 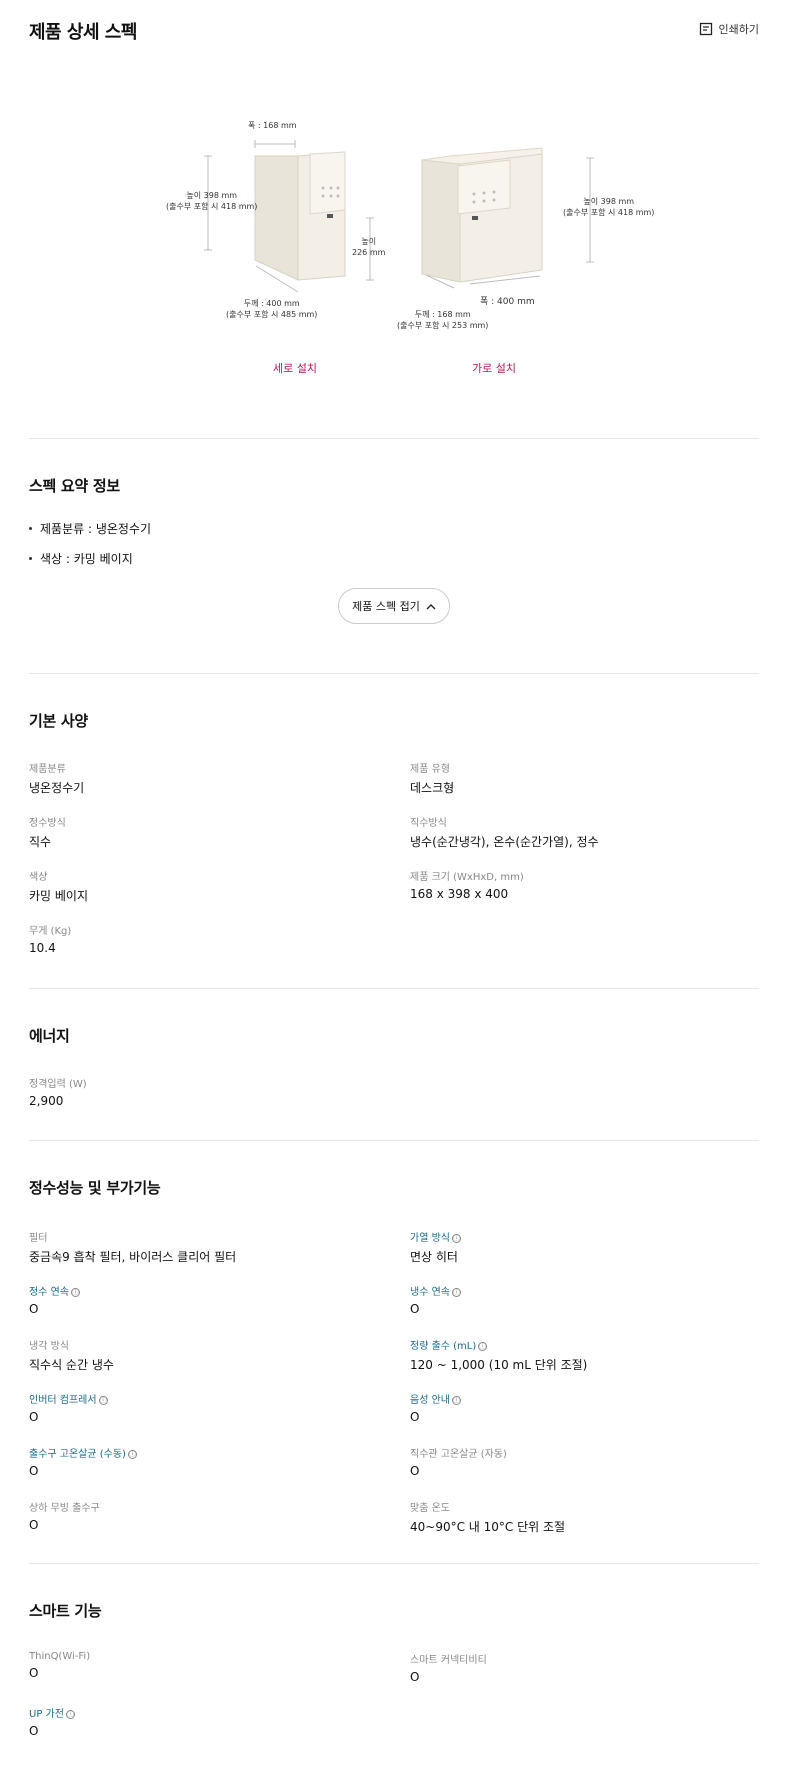 I want to click on spec-item: 제품 유형 데스크형, so click(x=432, y=779).